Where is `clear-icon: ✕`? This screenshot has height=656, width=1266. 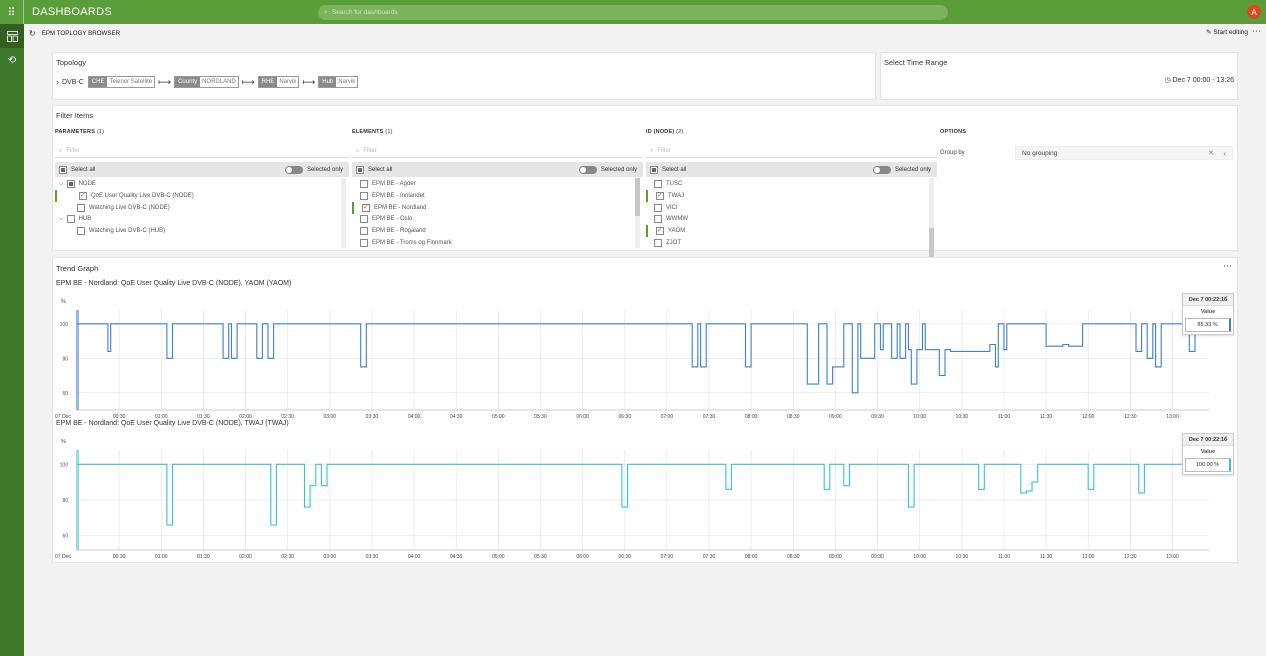 clear-icon: ✕ is located at coordinates (1211, 153).